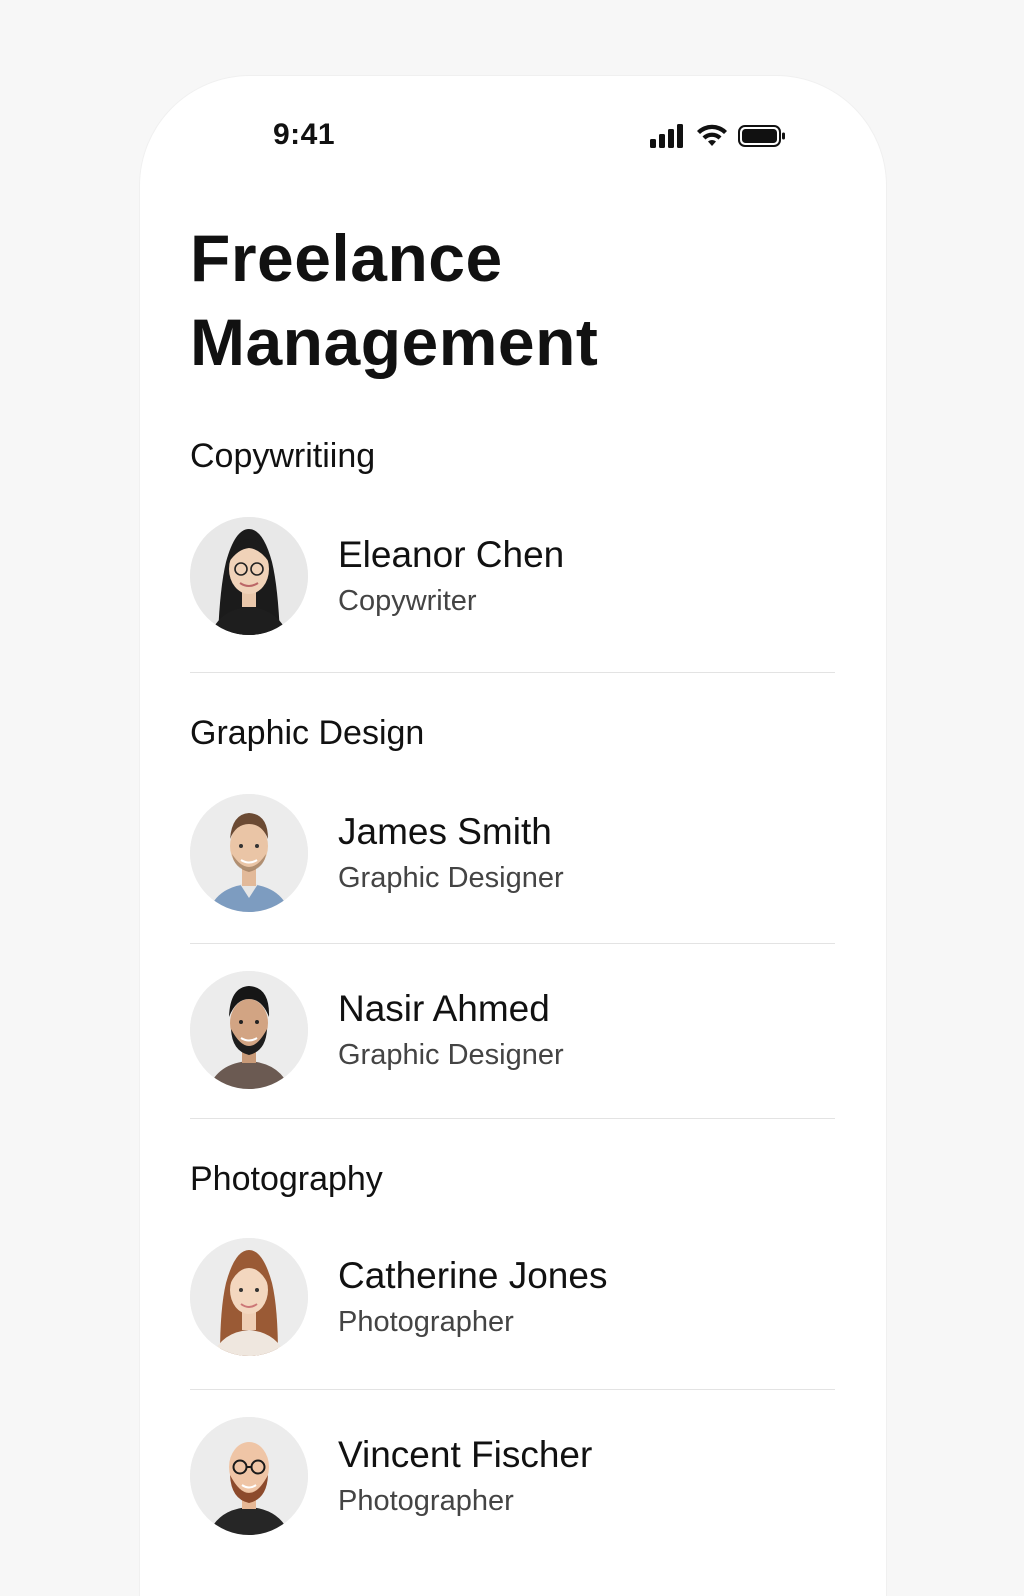 This screenshot has width=1024, height=1596. What do you see at coordinates (472, 1297) in the screenshot?
I see `person-text: Catherine Jones Photographer` at bounding box center [472, 1297].